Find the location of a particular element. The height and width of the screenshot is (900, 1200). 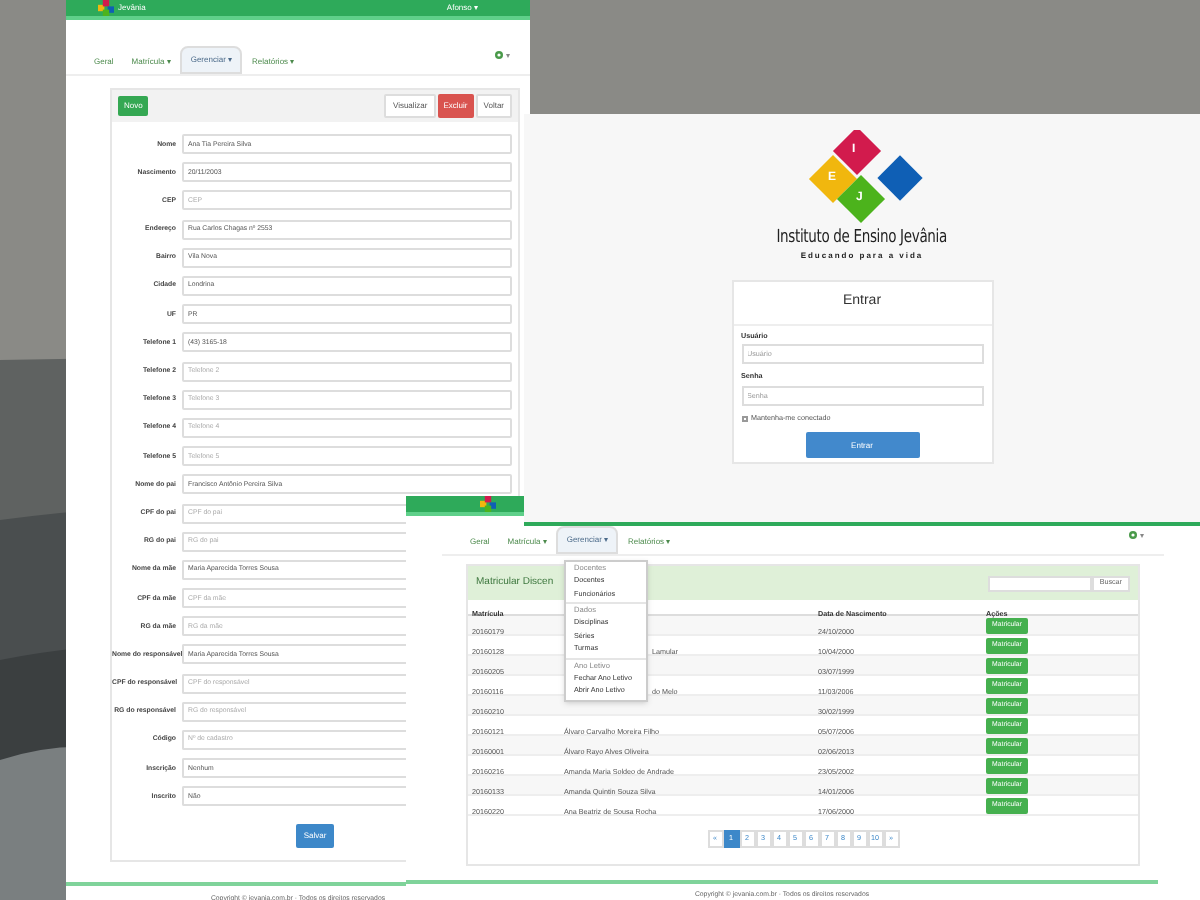

search-field is located at coordinates (1039, 583).